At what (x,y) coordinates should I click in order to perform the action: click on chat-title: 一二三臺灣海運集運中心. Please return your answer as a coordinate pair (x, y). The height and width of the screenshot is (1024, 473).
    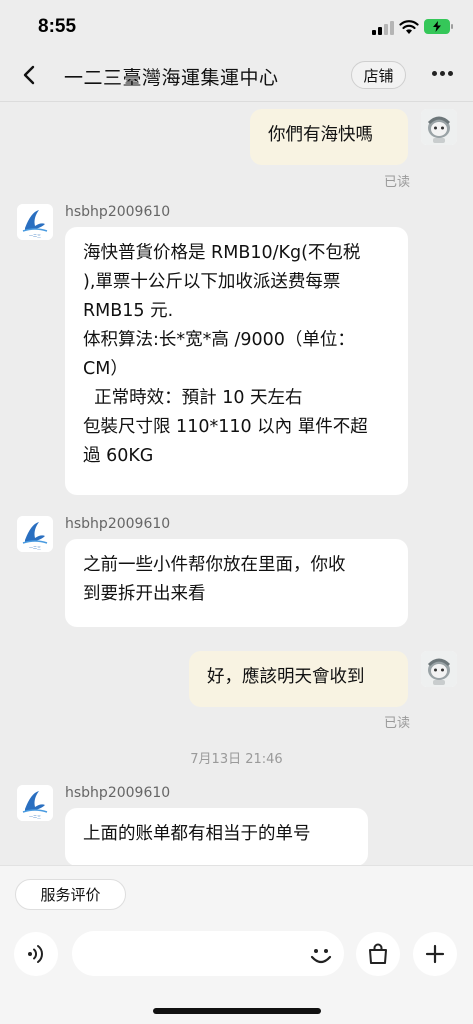
    Looking at the image, I should click on (171, 78).